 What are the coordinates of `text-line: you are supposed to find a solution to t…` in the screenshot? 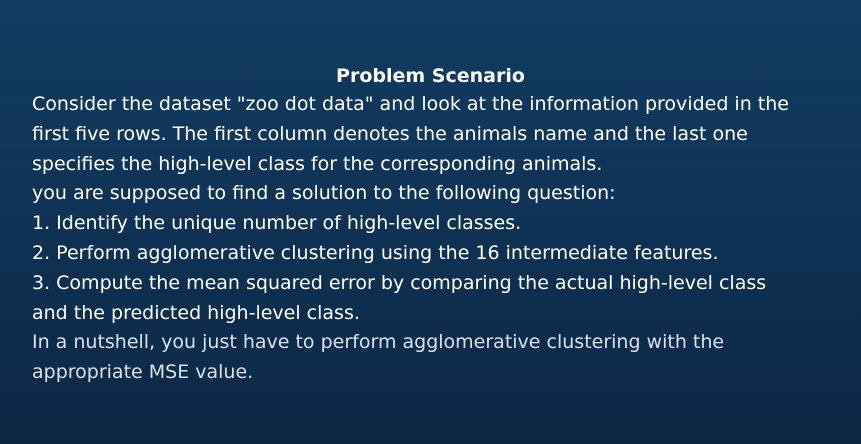 It's located at (324, 193).